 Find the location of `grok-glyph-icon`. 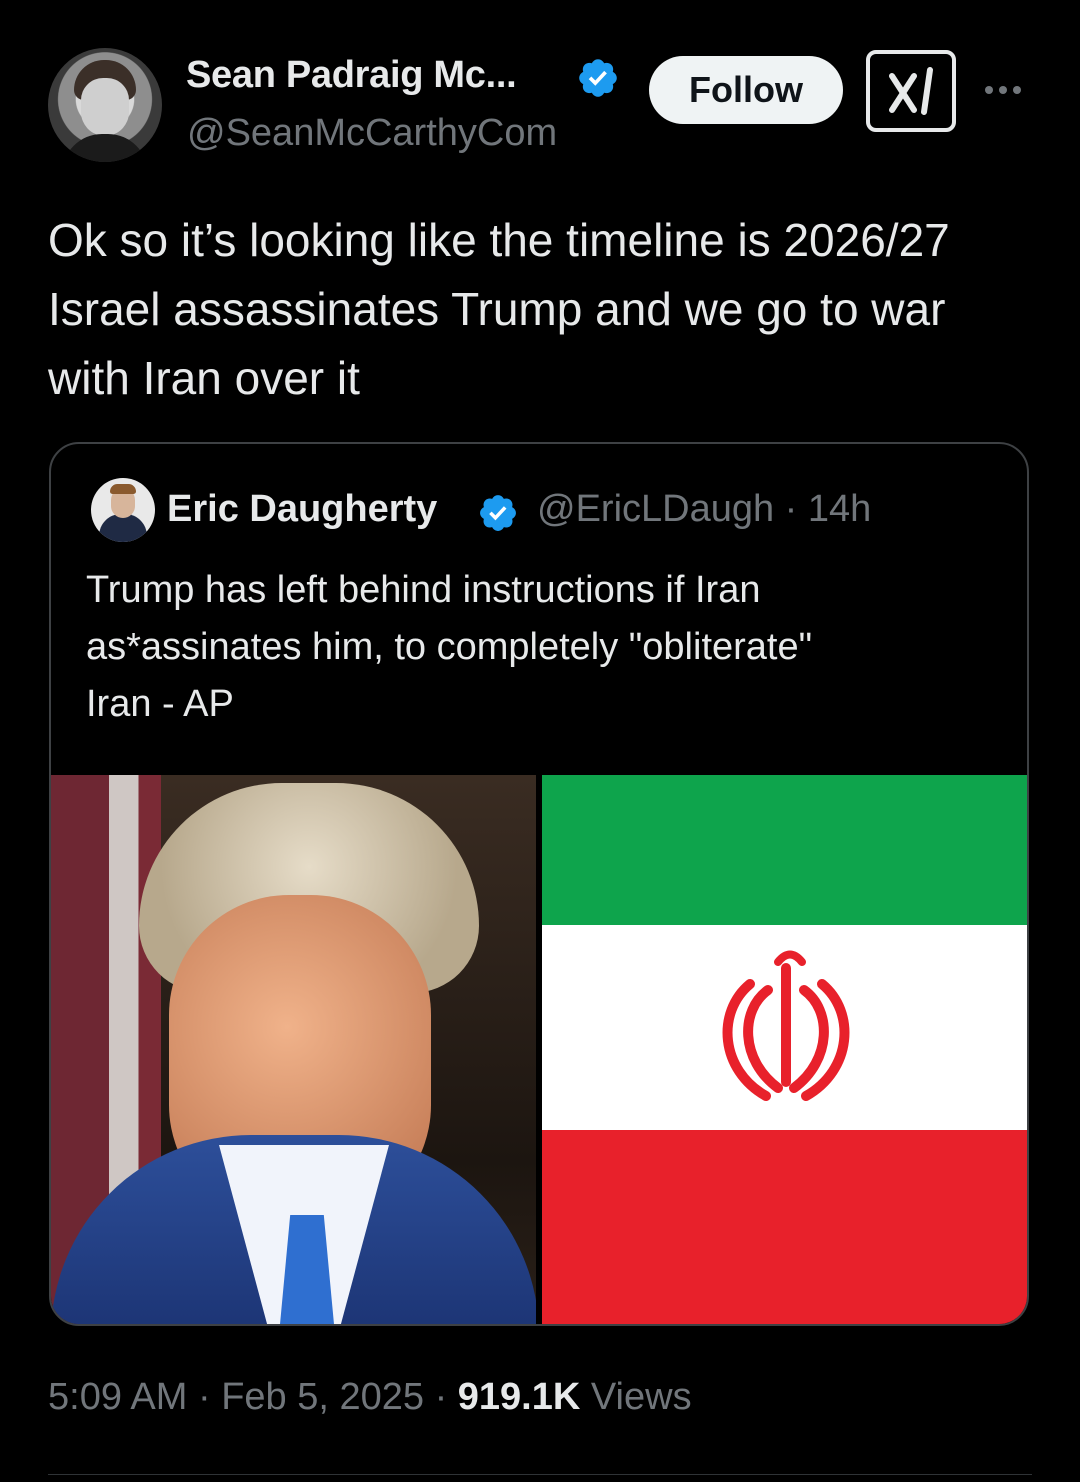

grok-glyph-icon is located at coordinates (911, 91).